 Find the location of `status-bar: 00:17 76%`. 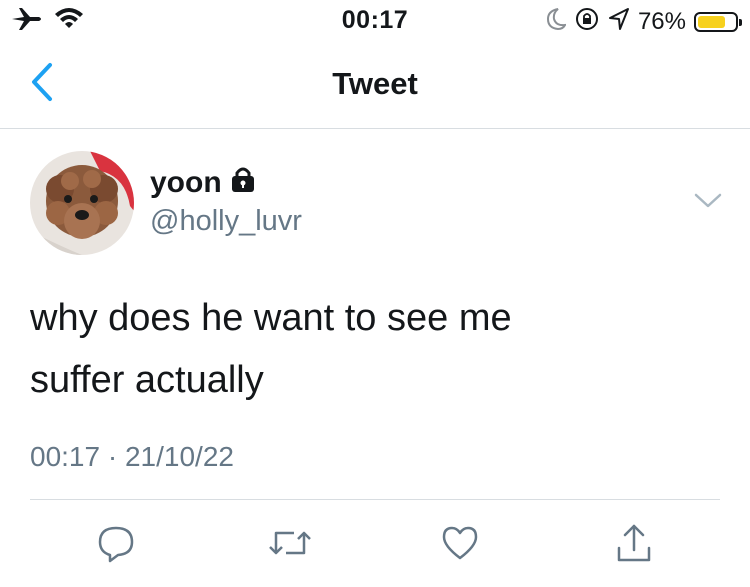

status-bar: 00:17 76% is located at coordinates (375, 20).